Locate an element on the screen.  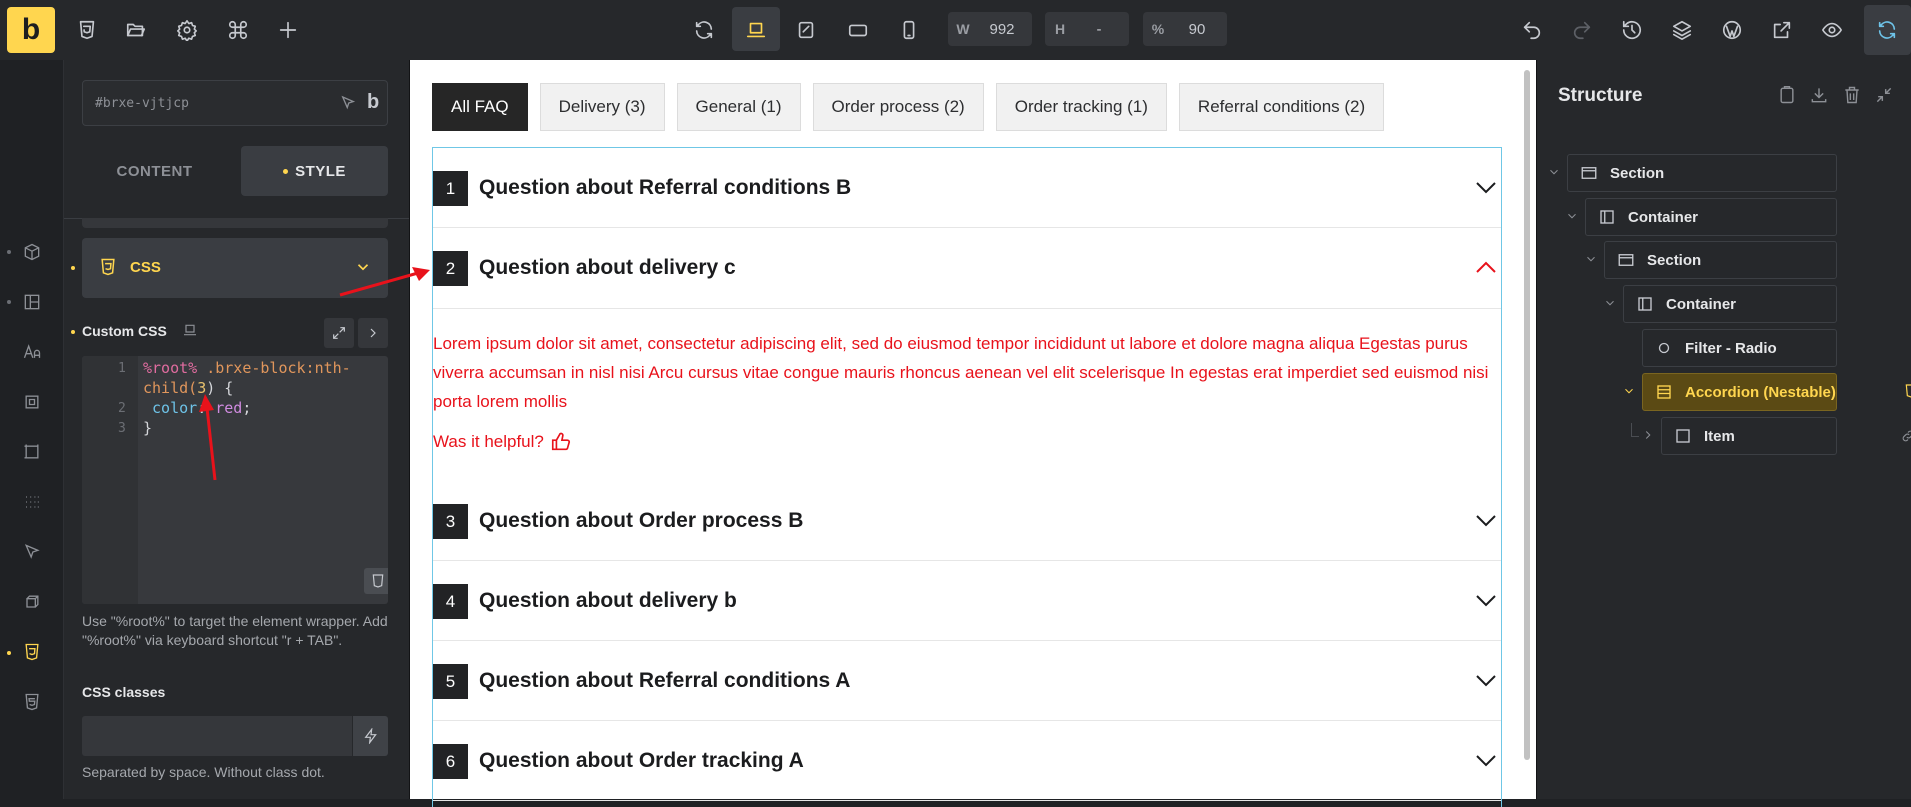
block-icon is located at coordinates (1683, 436).